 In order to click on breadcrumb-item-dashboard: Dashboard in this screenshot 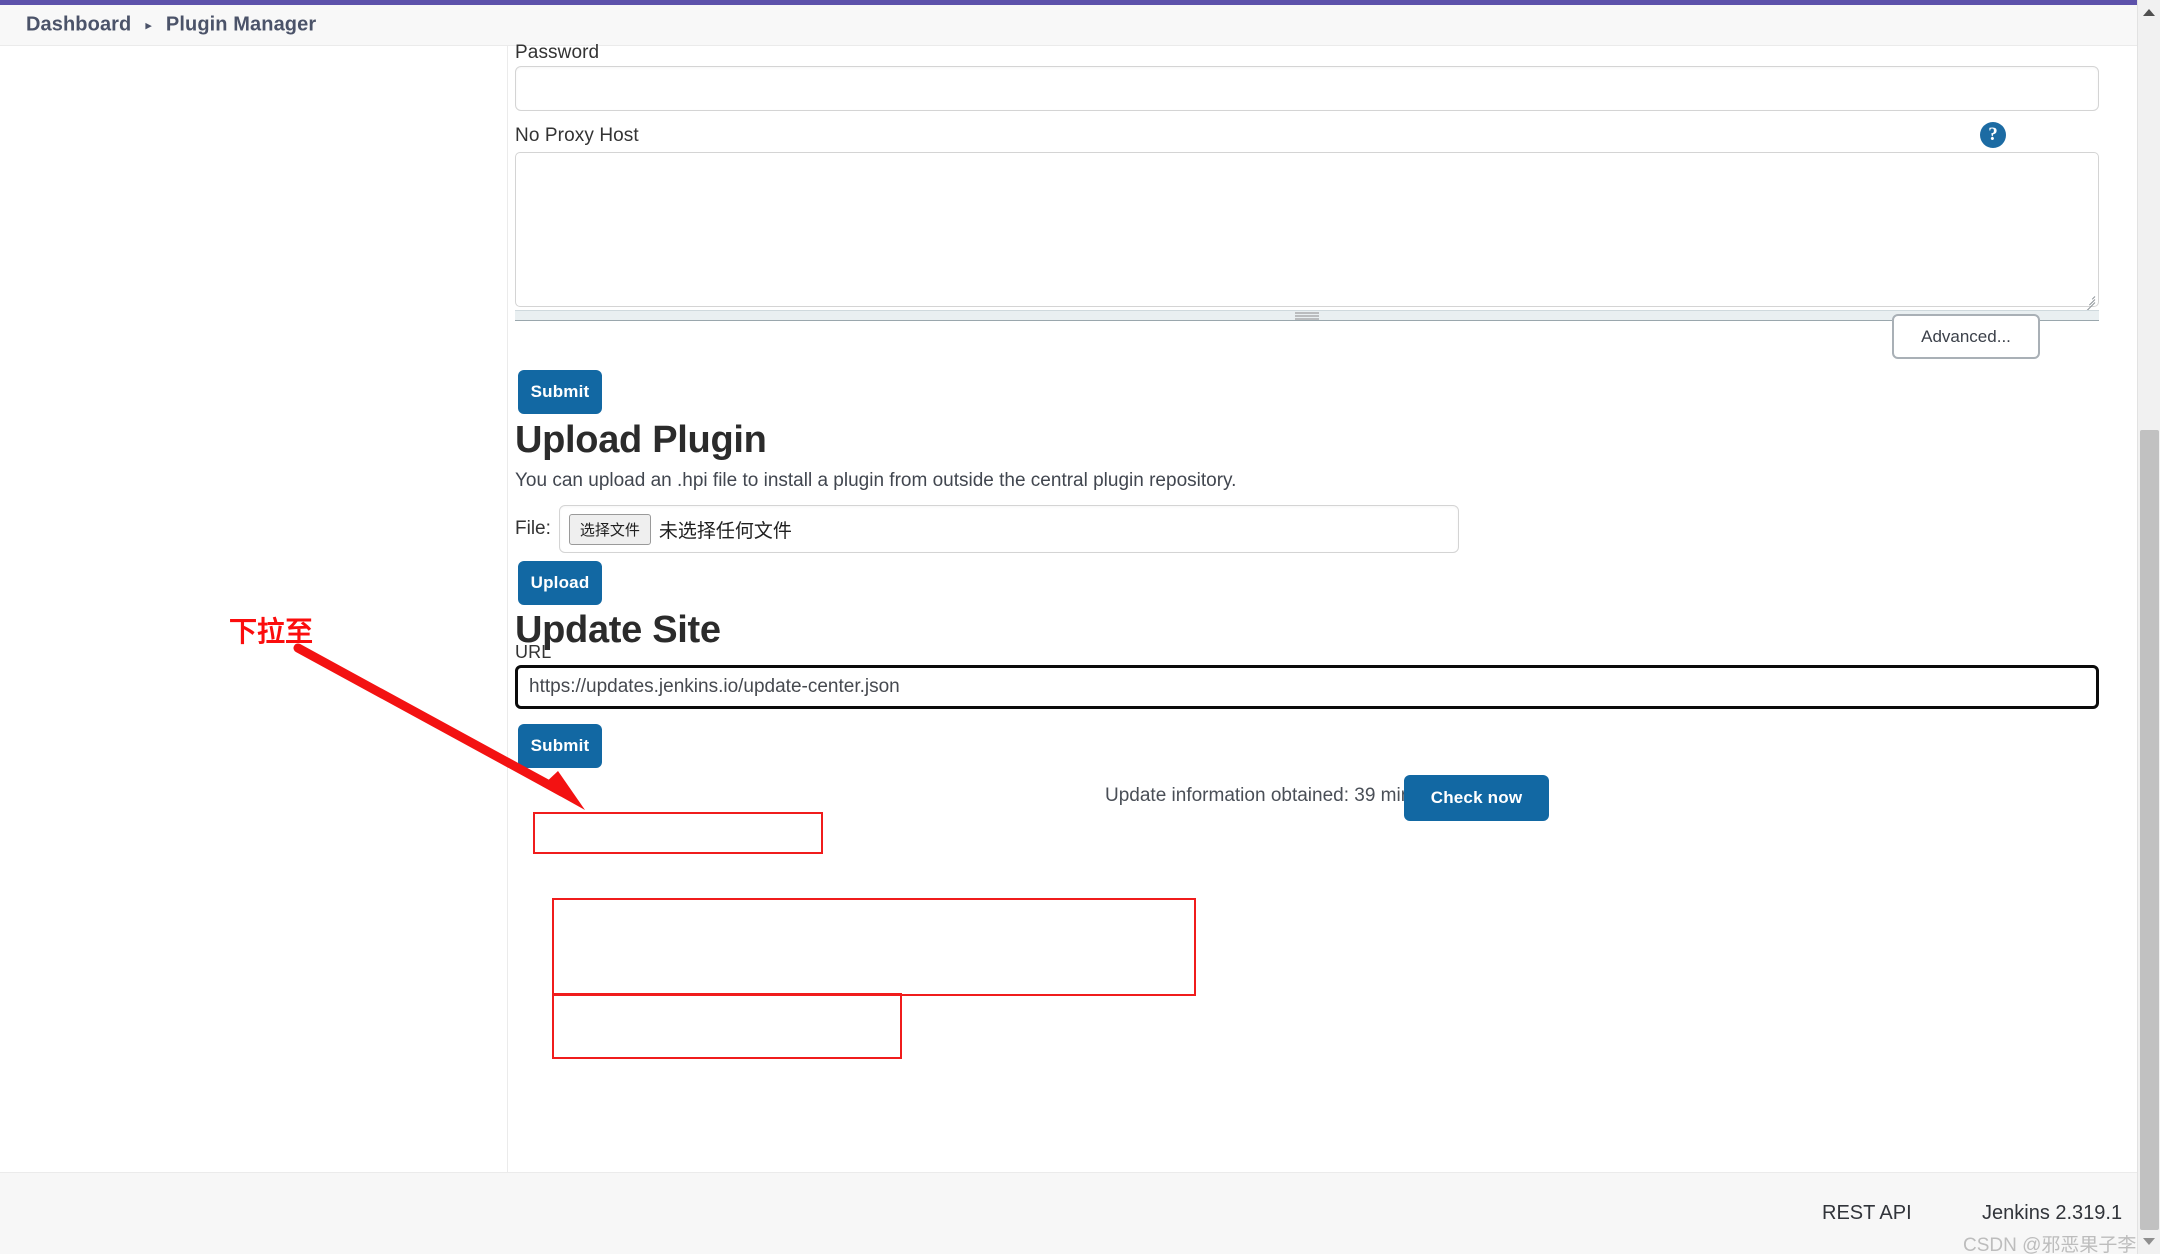, I will do `click(78, 25)`.